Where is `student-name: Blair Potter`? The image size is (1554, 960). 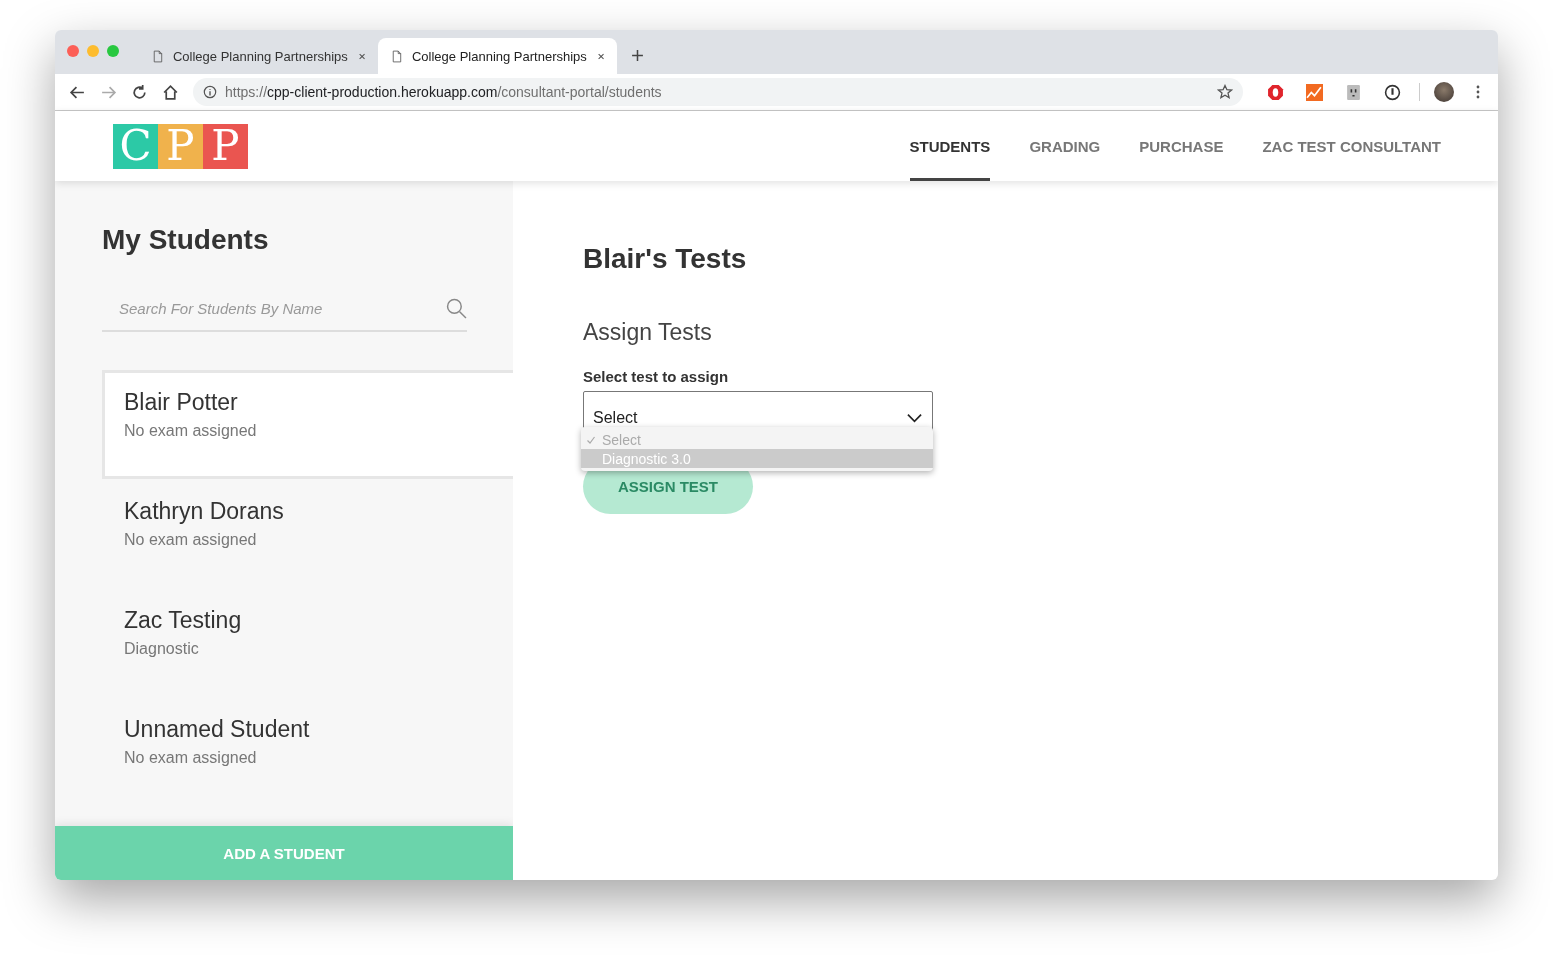 student-name: Blair Potter is located at coordinates (181, 402).